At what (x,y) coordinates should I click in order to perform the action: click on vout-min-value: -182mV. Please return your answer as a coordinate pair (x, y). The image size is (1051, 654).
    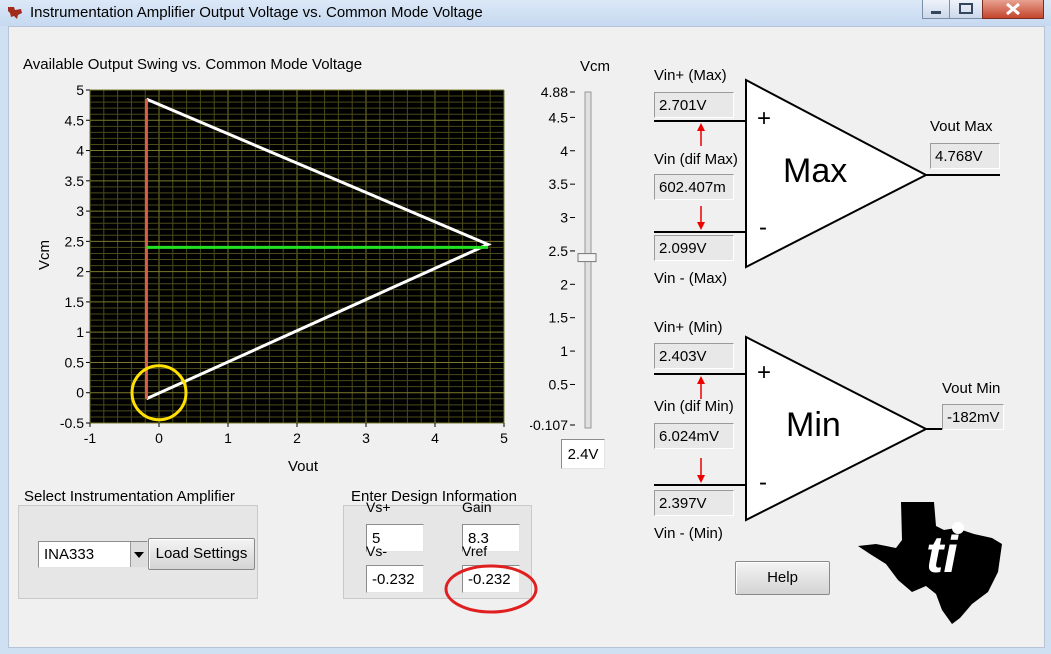
    Looking at the image, I should click on (973, 417).